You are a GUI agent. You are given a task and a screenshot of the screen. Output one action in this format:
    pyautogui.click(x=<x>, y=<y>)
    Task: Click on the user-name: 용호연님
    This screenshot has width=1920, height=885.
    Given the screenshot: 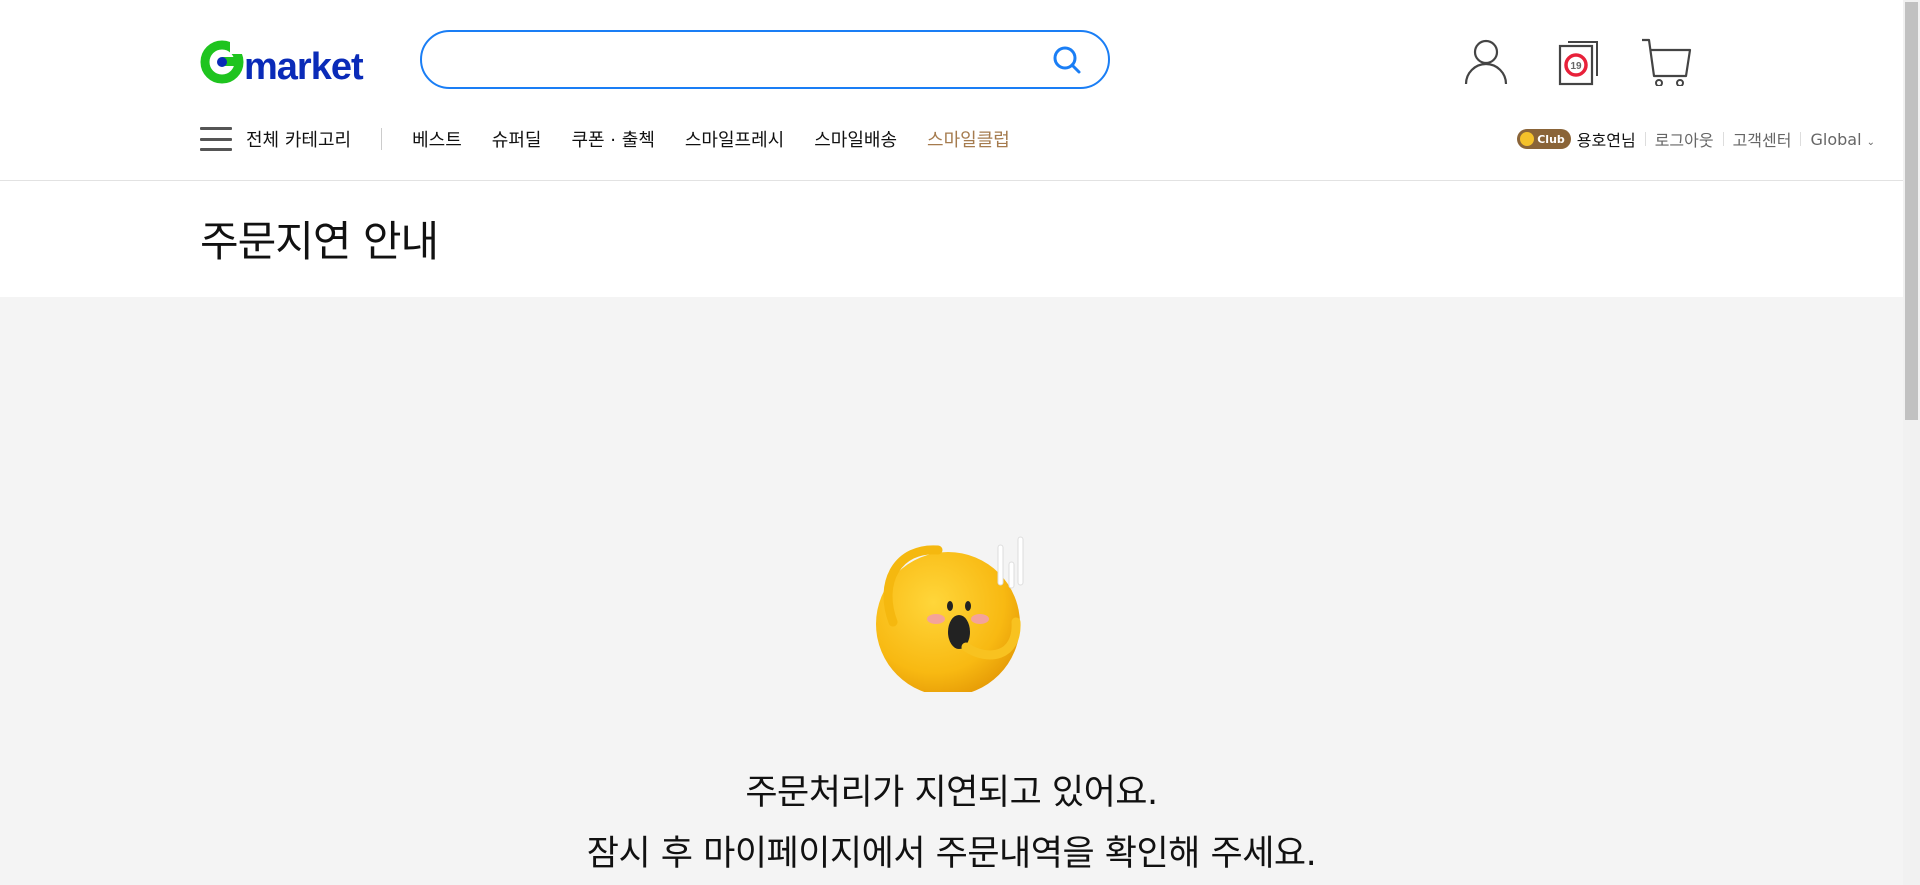 What is the action you would take?
    pyautogui.click(x=1606, y=139)
    